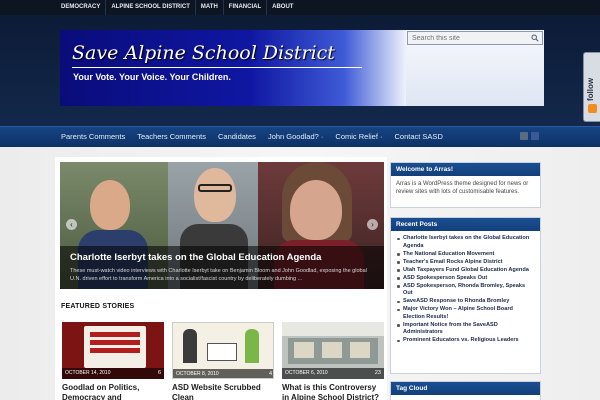  I want to click on nav-parents-comments: Parents Comments, so click(93, 137).